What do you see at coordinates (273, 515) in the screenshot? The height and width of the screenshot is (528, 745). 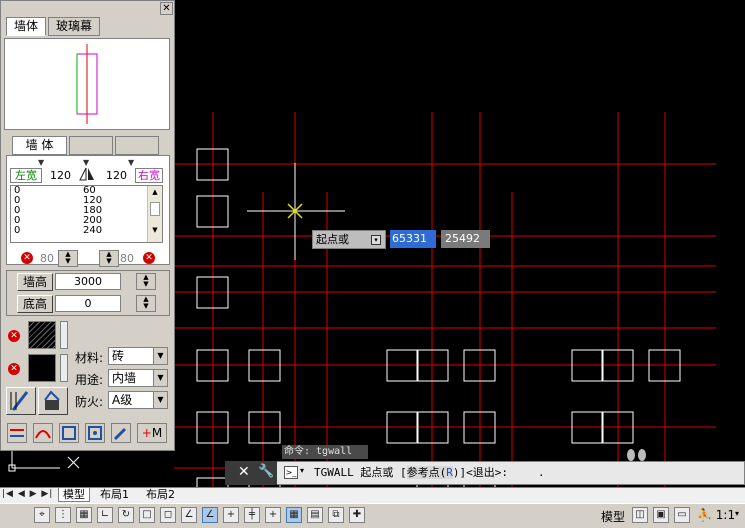 I see `crosshair-toggle: +` at bounding box center [273, 515].